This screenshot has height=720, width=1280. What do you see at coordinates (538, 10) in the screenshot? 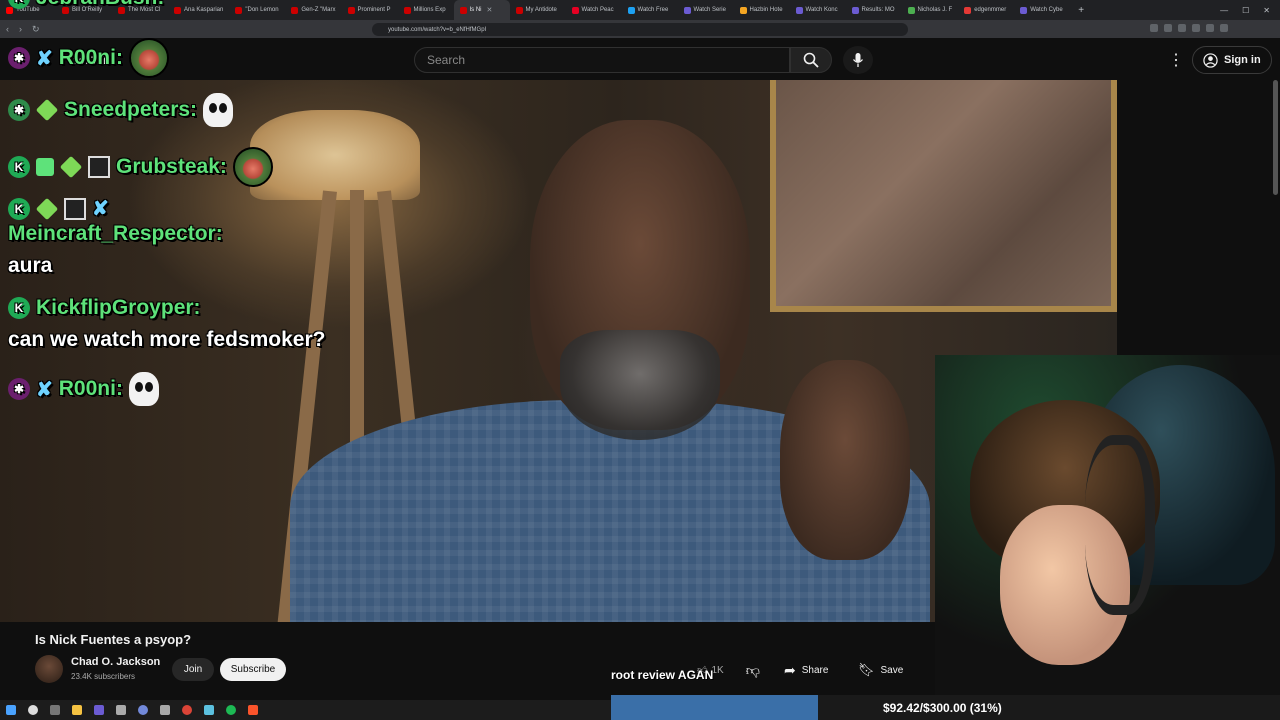
I see `browser-tab: My Antidote` at bounding box center [538, 10].